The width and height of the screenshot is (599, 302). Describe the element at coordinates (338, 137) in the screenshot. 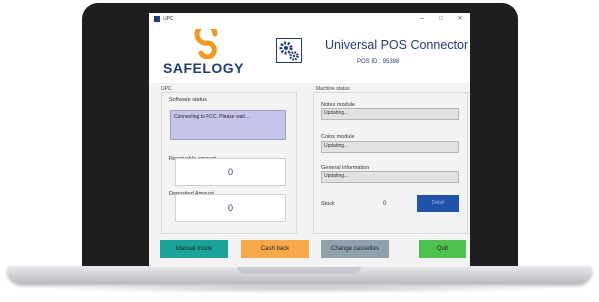

I see `coins-module-label: Coins module` at that location.